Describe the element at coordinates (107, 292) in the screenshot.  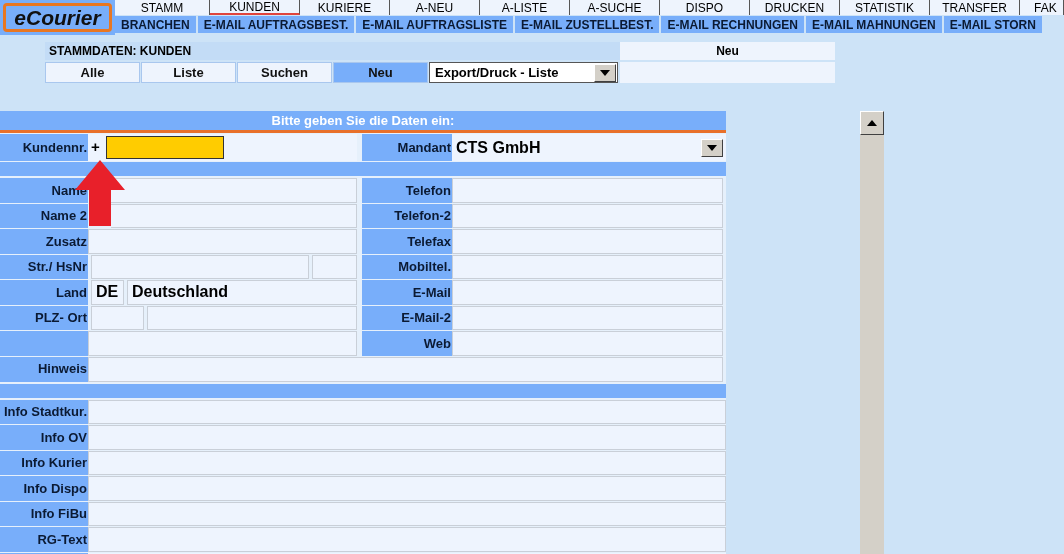
I see `input-field: DE` at that location.